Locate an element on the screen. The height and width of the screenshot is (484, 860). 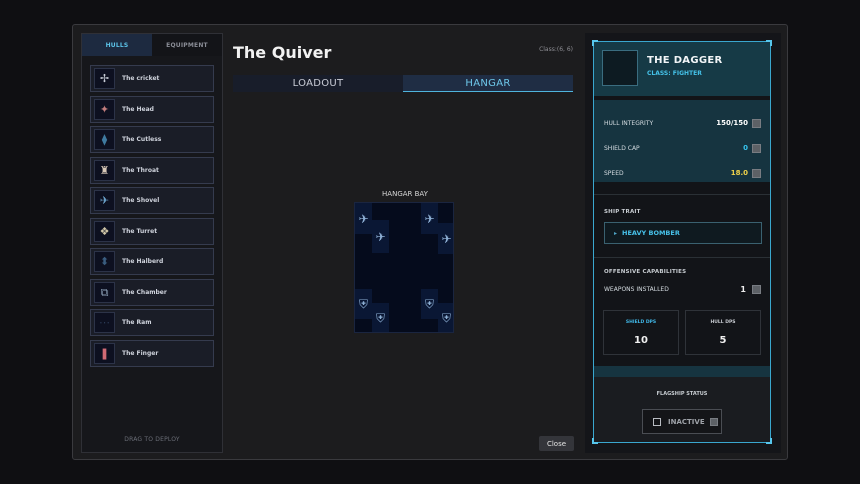
hull-name: The Chamber is located at coordinates (144, 292).